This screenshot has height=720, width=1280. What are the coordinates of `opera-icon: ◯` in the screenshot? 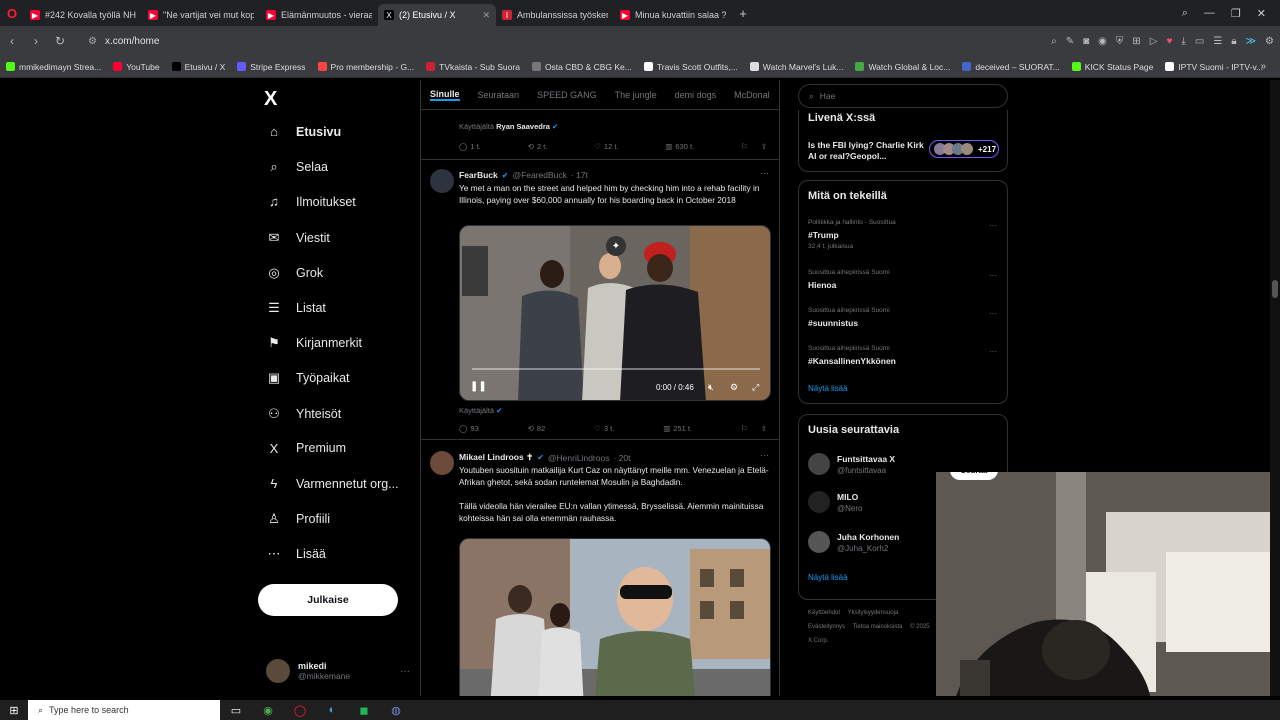 It's located at (300, 710).